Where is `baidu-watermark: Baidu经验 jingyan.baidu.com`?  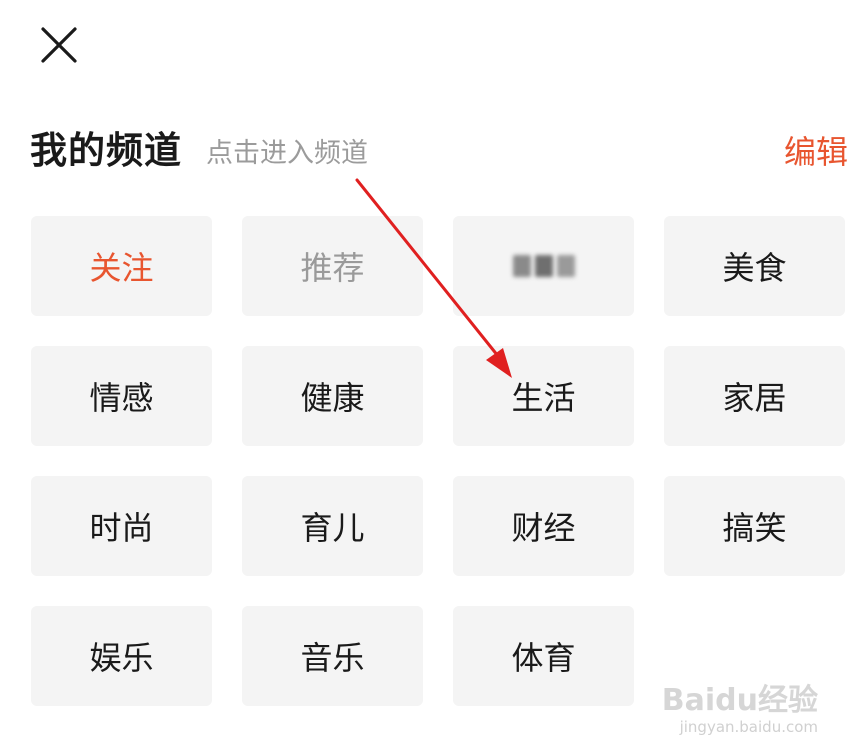 baidu-watermark: Baidu经验 jingyan.baidu.com is located at coordinates (733, 712).